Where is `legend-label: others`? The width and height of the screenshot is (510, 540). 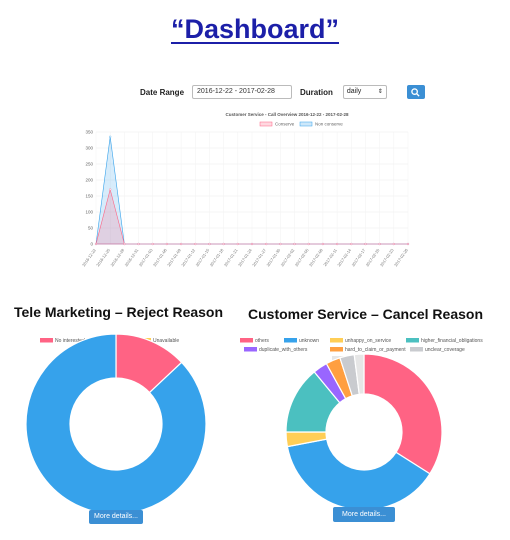 legend-label: others is located at coordinates (262, 341).